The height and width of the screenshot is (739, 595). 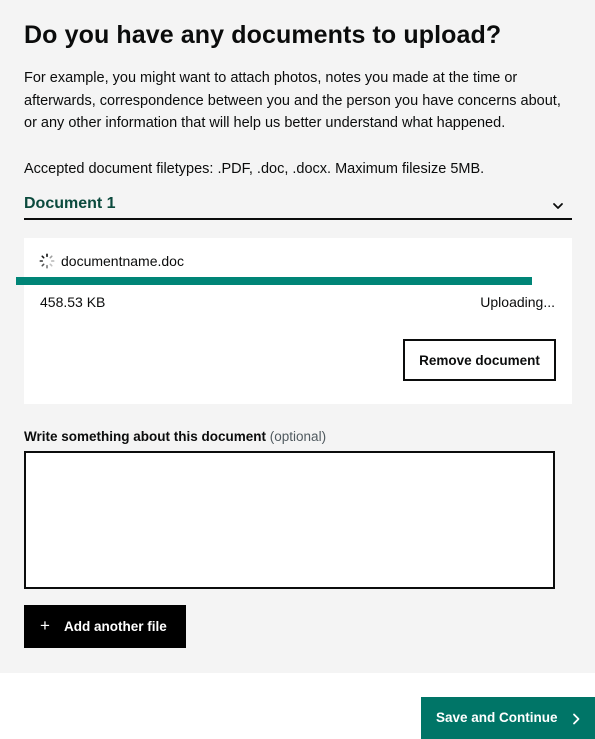 I want to click on chevron-down-icon, so click(x=558, y=206).